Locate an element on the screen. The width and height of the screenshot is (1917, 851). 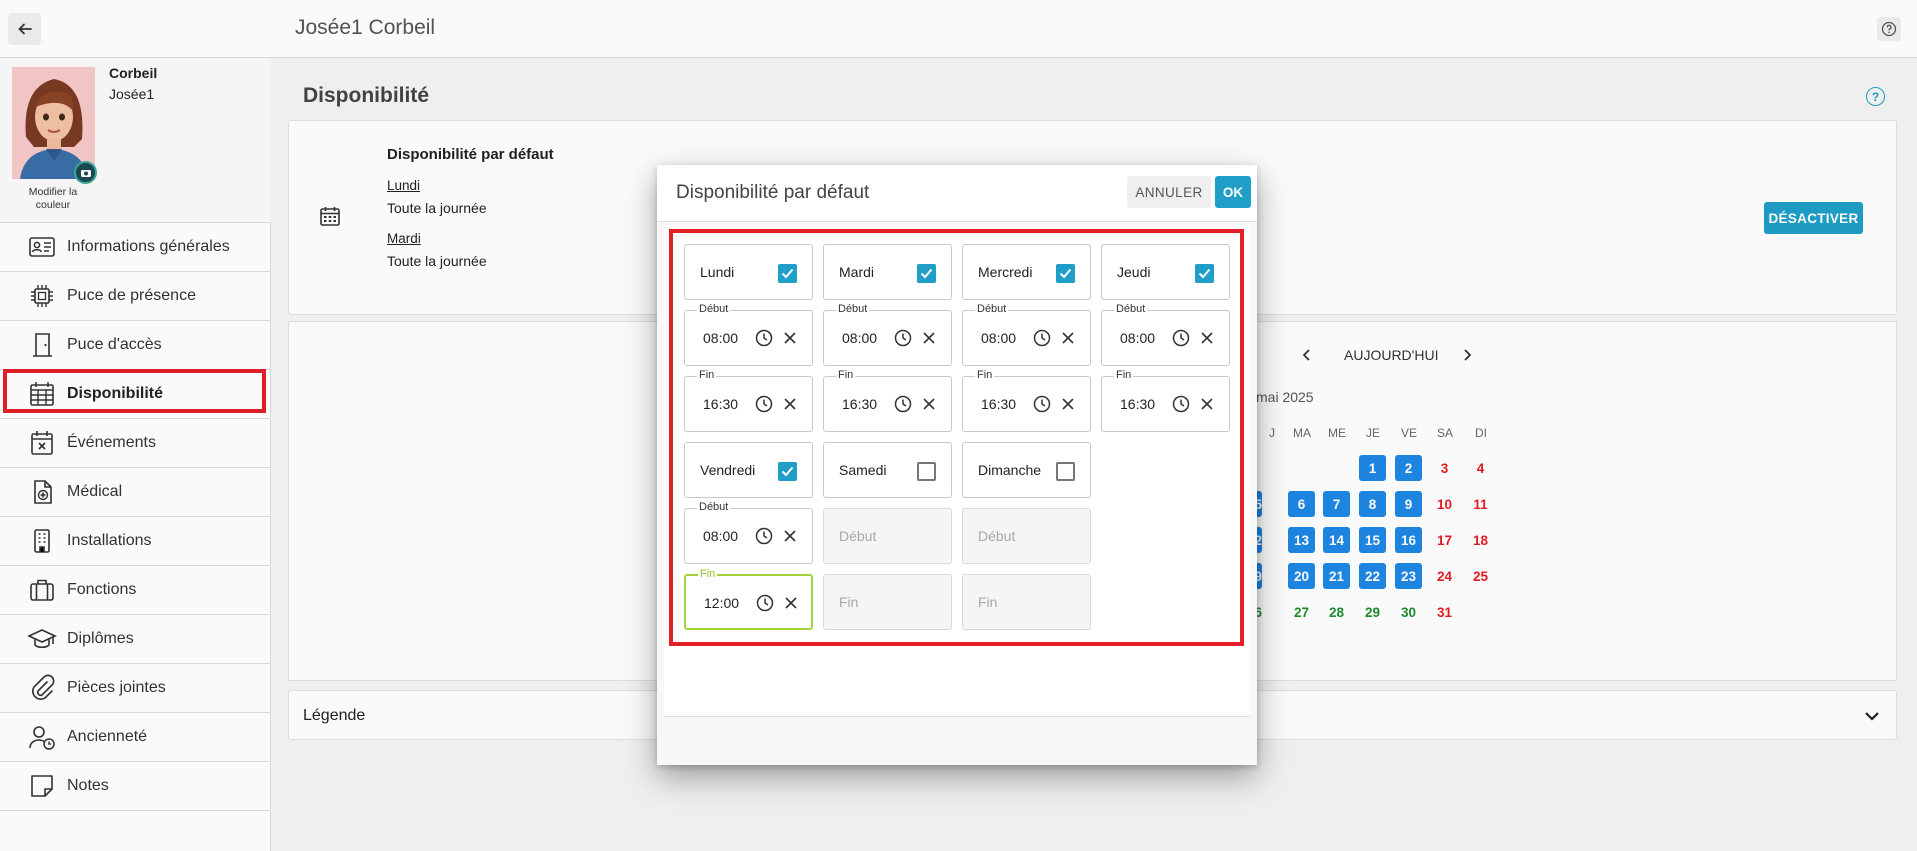
form-highlight-frame is located at coordinates (956, 437).